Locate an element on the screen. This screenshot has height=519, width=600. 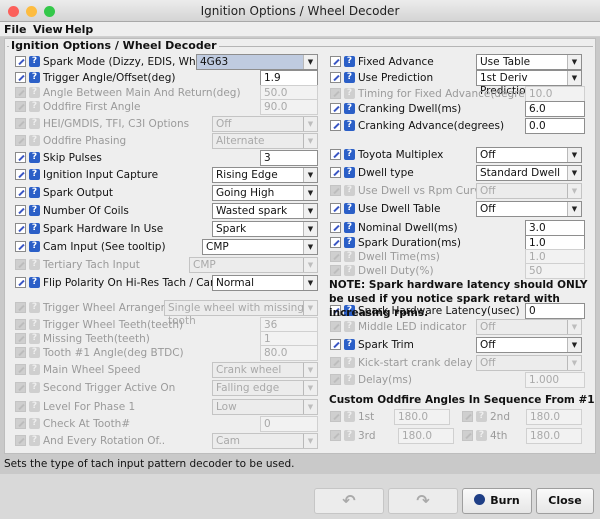
number-of-coils-select: Wasted spark ▼ is located at coordinates (265, 211).